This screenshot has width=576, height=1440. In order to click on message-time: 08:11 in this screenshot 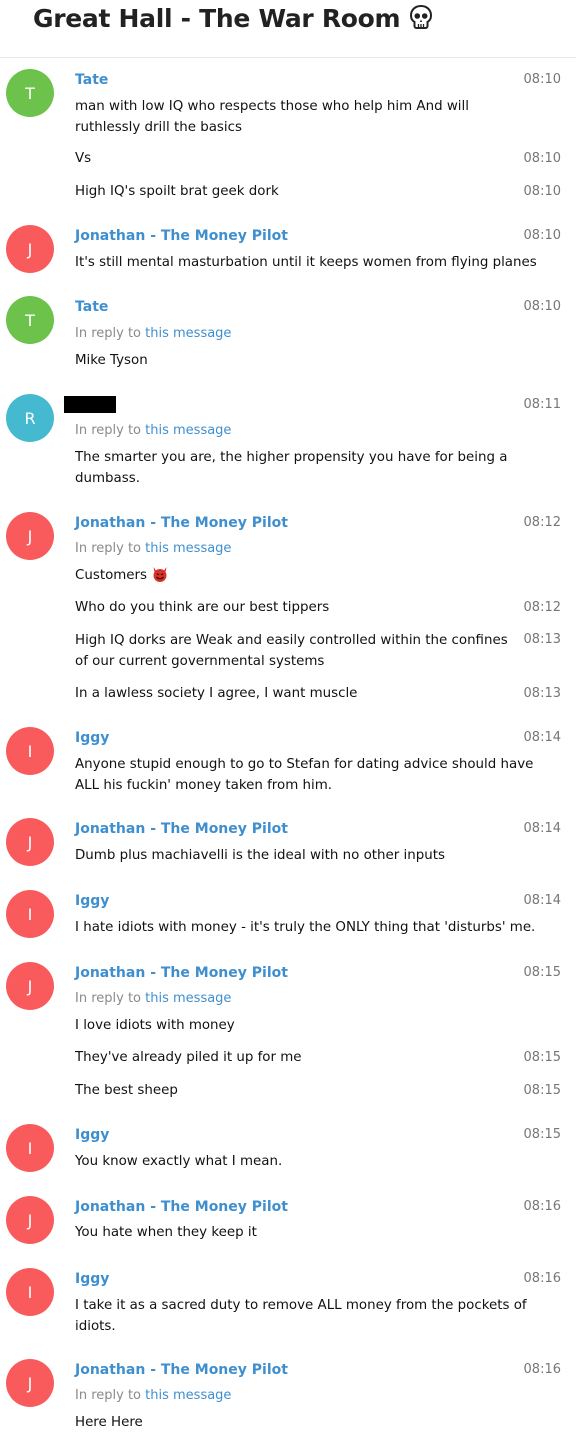, I will do `click(542, 404)`.